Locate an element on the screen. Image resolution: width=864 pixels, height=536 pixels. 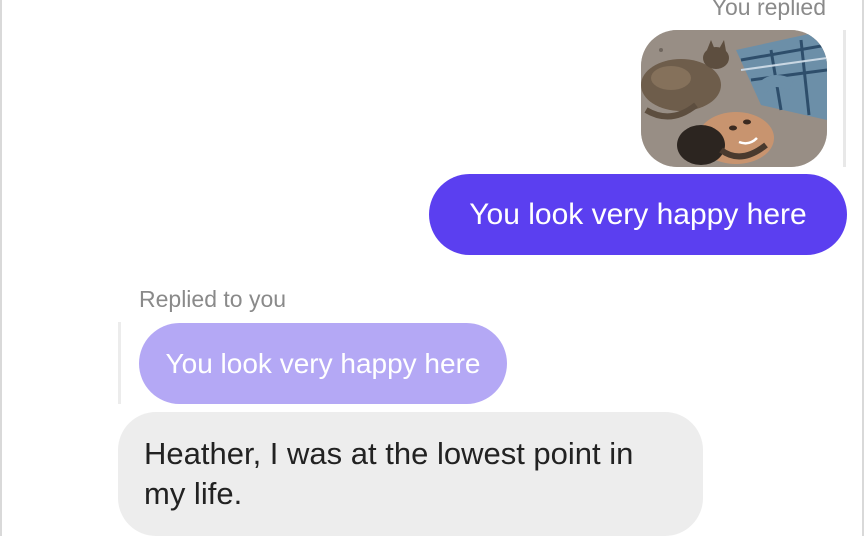
screen-left-edge is located at coordinates (1, 268).